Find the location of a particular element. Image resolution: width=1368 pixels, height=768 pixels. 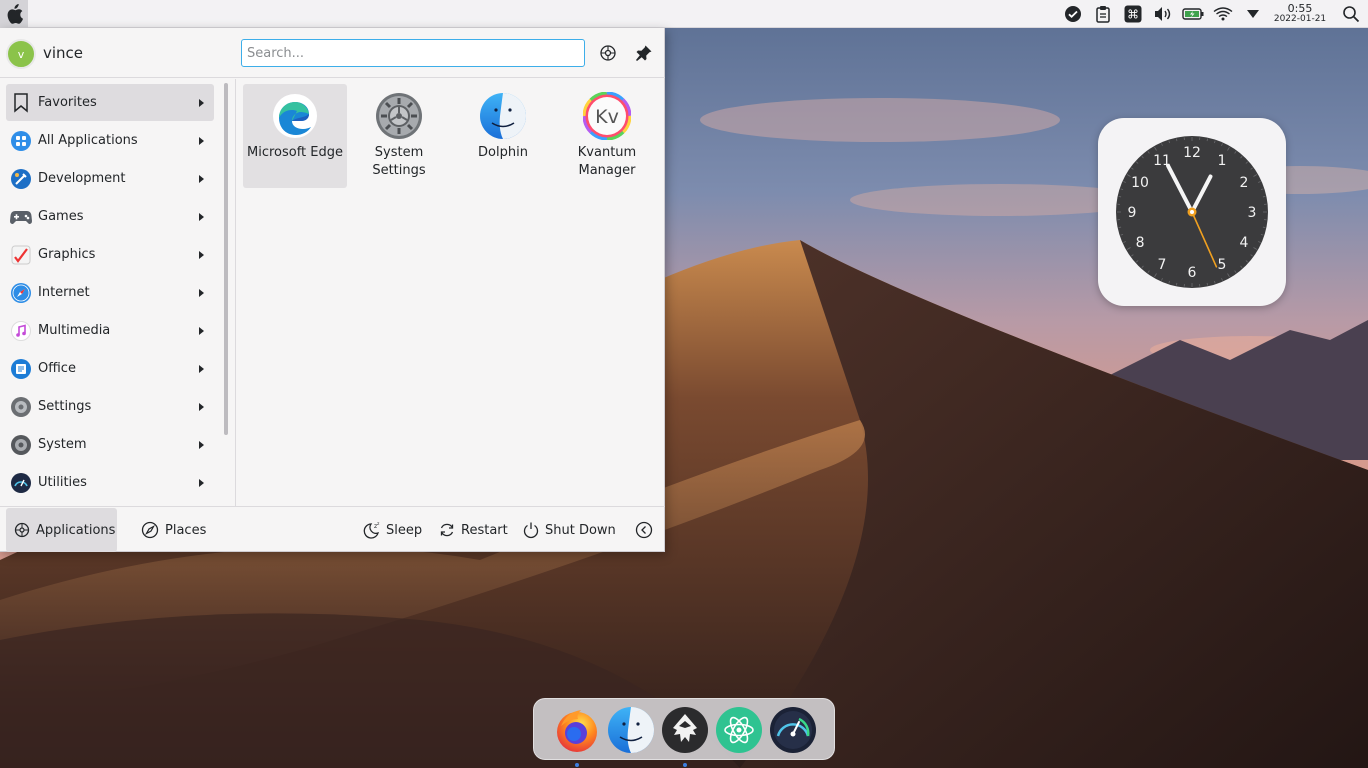

category-label: Utilities is located at coordinates (62, 482).